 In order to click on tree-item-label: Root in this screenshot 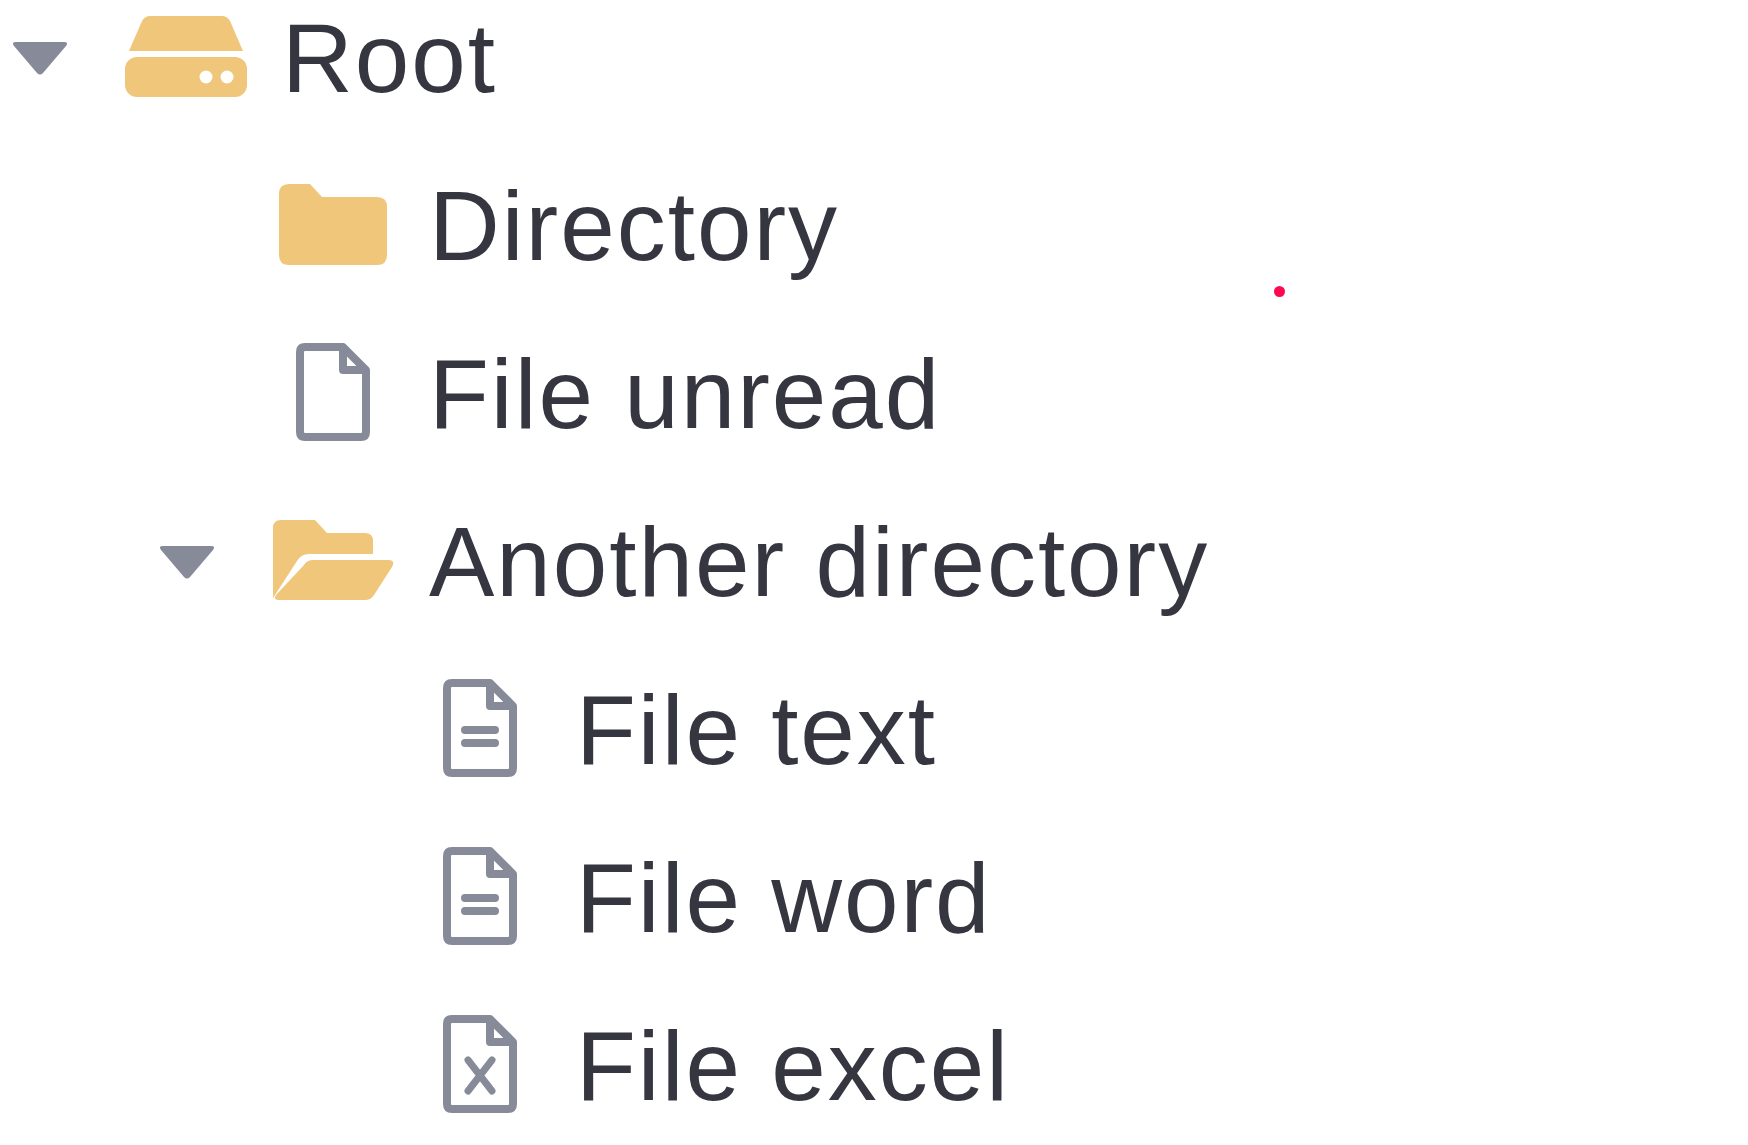, I will do `click(389, 59)`.